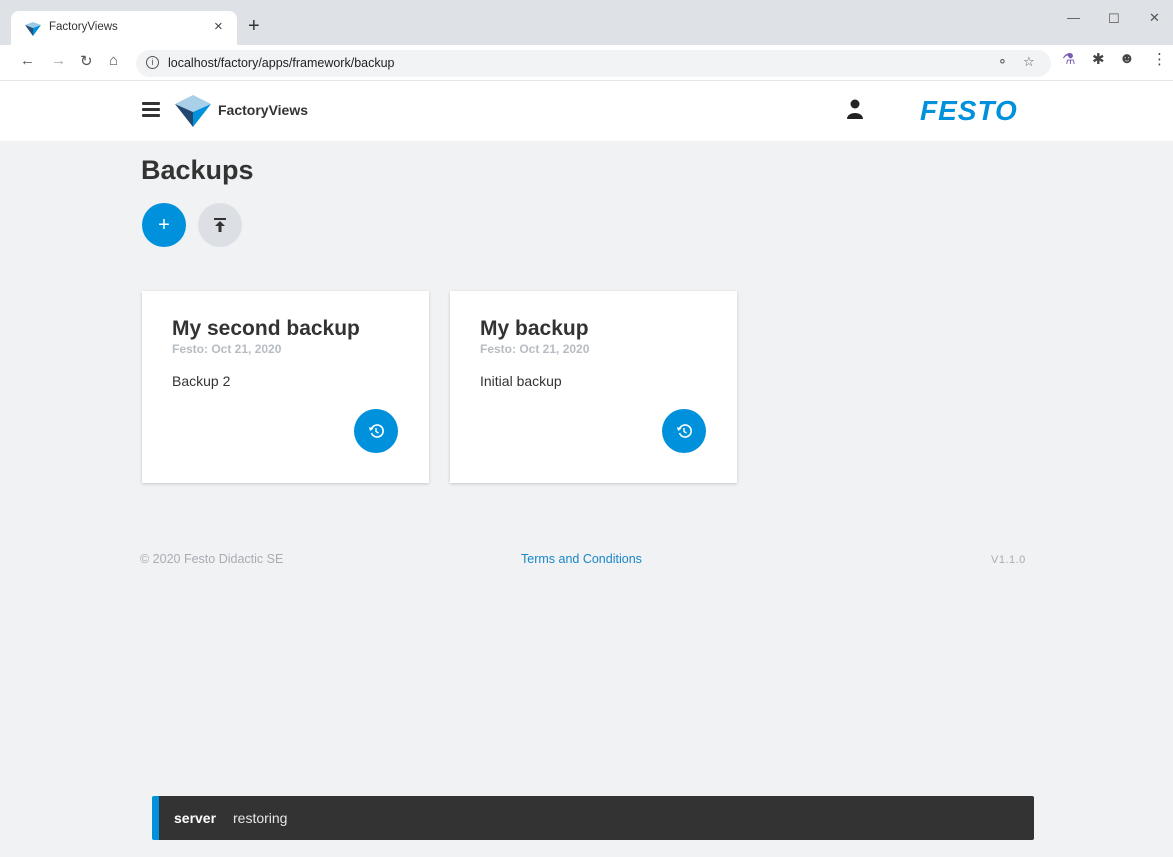 The image size is (1173, 857). I want to click on home-icon: ⌂, so click(113, 60).